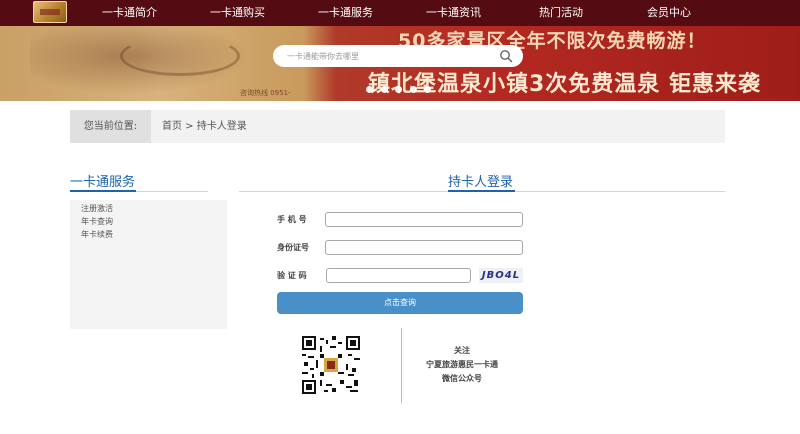 The height and width of the screenshot is (434, 800). Describe the element at coordinates (331, 365) in the screenshot. I see `wechat-qr-code` at that location.